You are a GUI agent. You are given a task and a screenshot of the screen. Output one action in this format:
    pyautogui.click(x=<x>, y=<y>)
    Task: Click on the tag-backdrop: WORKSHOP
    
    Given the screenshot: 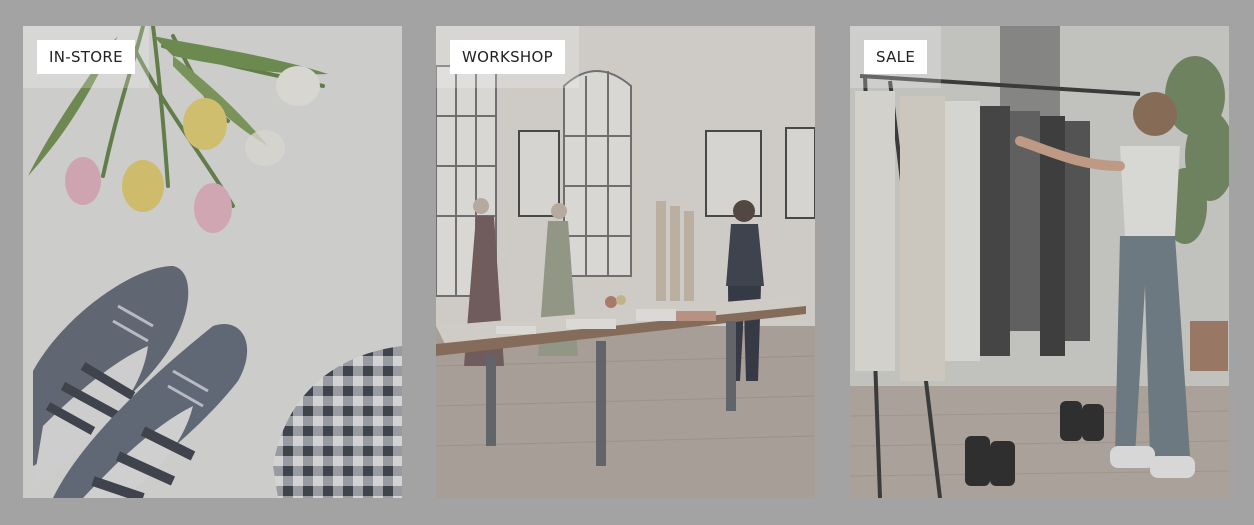 What is the action you would take?
    pyautogui.click(x=507, y=57)
    